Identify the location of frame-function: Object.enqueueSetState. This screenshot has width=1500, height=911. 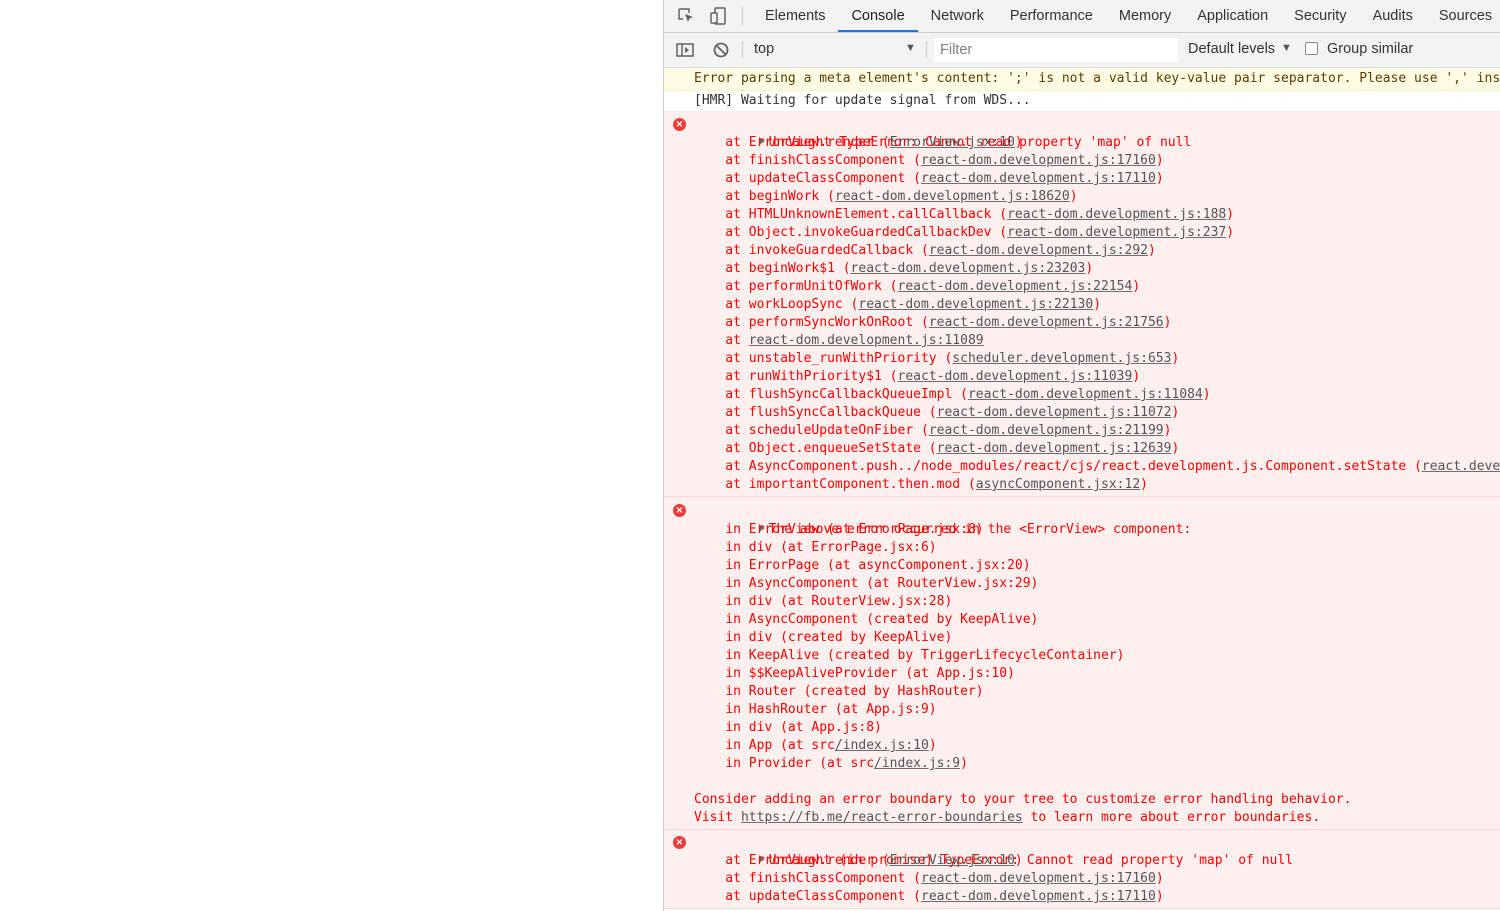
(834, 448).